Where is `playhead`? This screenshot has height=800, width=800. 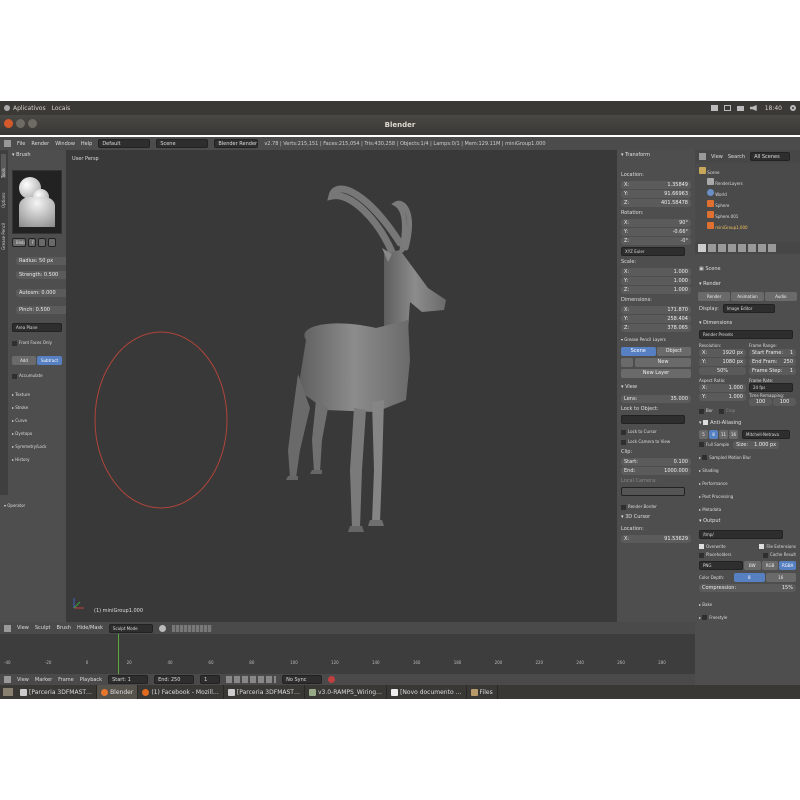
playhead is located at coordinates (118, 654).